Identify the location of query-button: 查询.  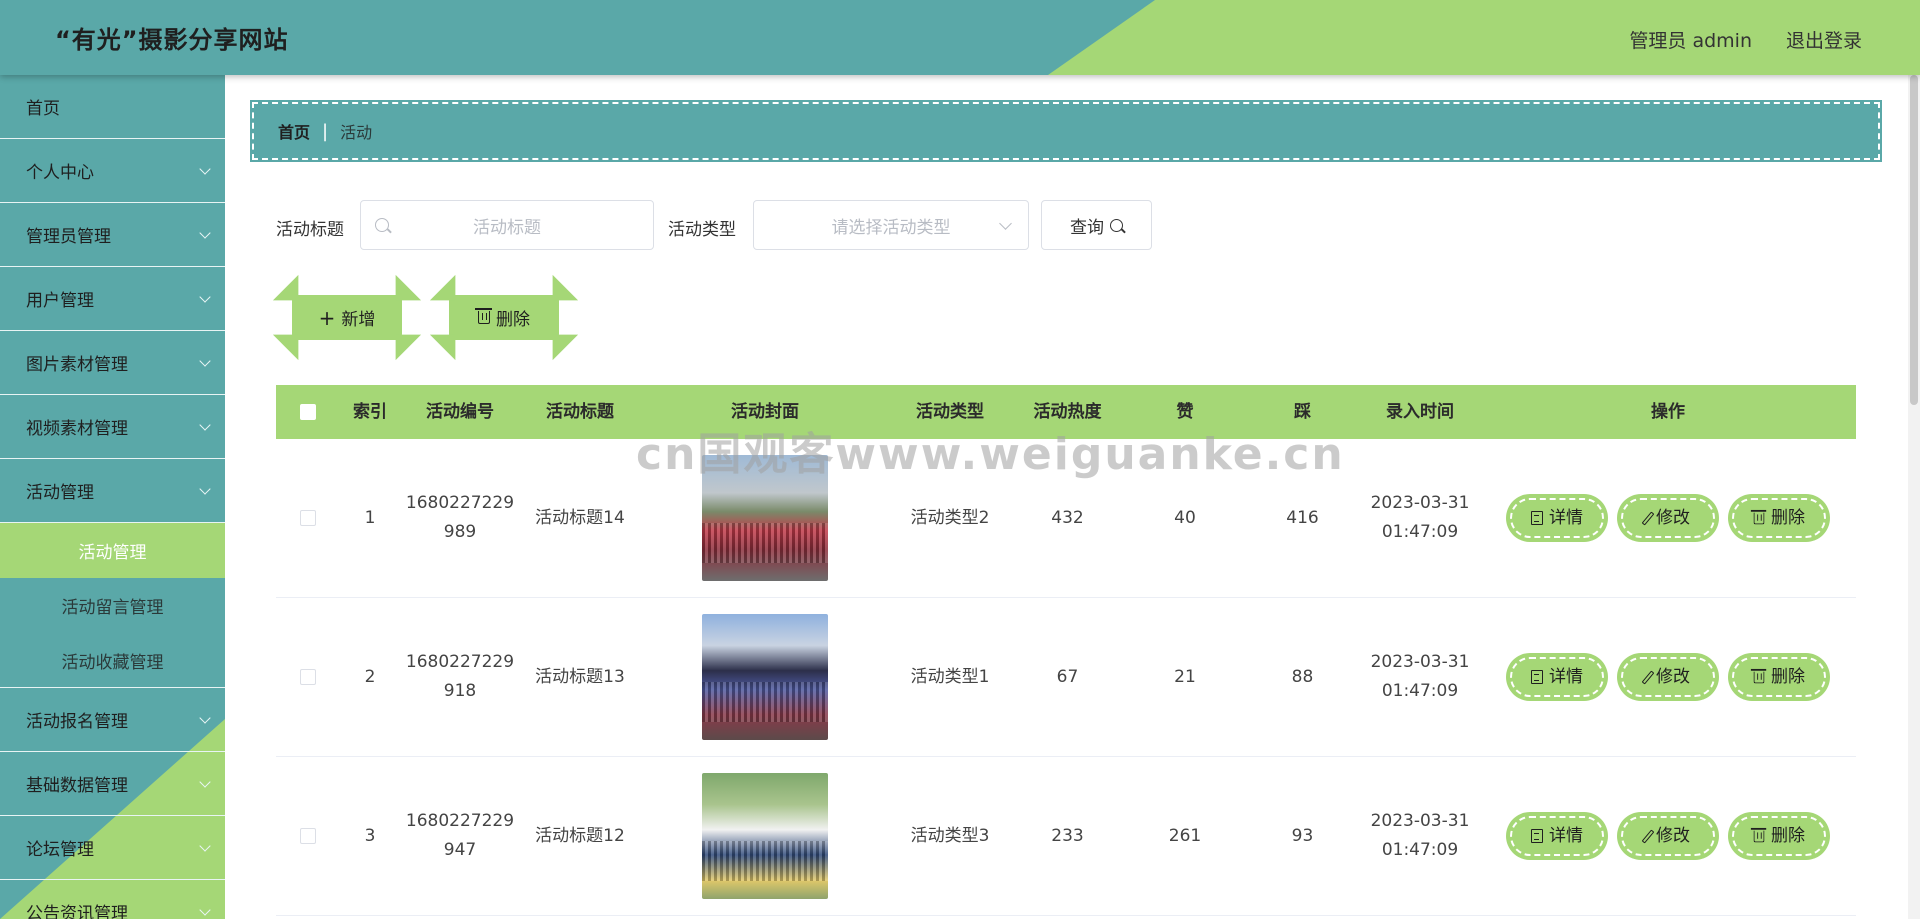
(1096, 225).